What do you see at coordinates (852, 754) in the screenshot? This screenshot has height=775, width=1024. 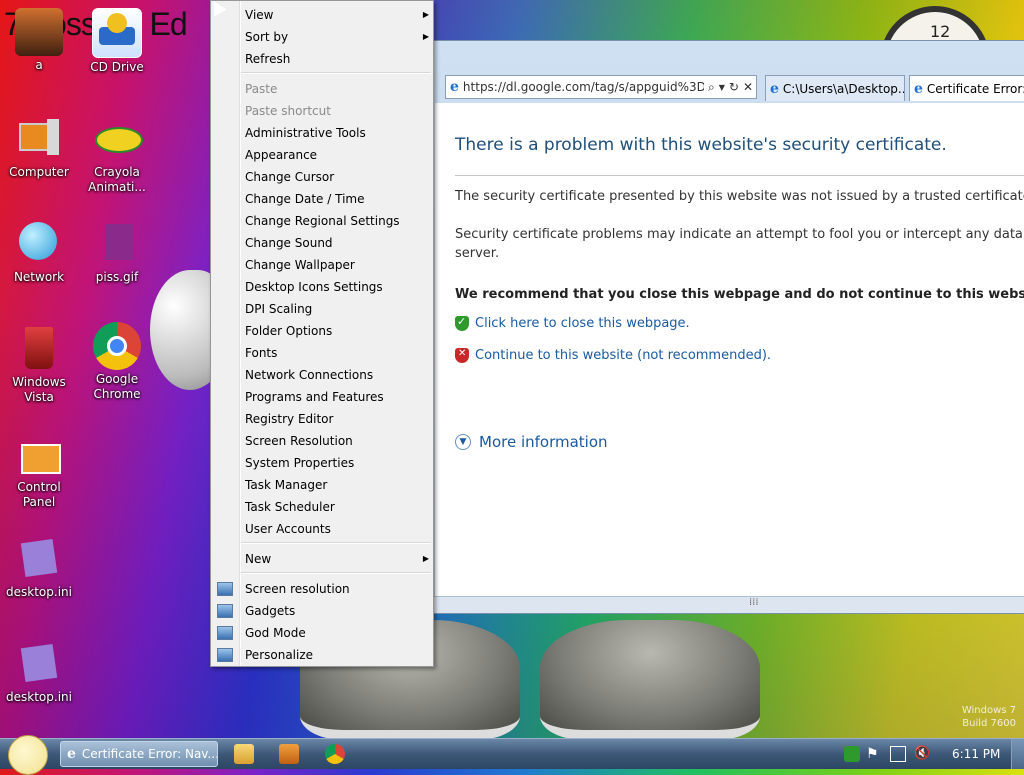 I see `security-tray-icon` at bounding box center [852, 754].